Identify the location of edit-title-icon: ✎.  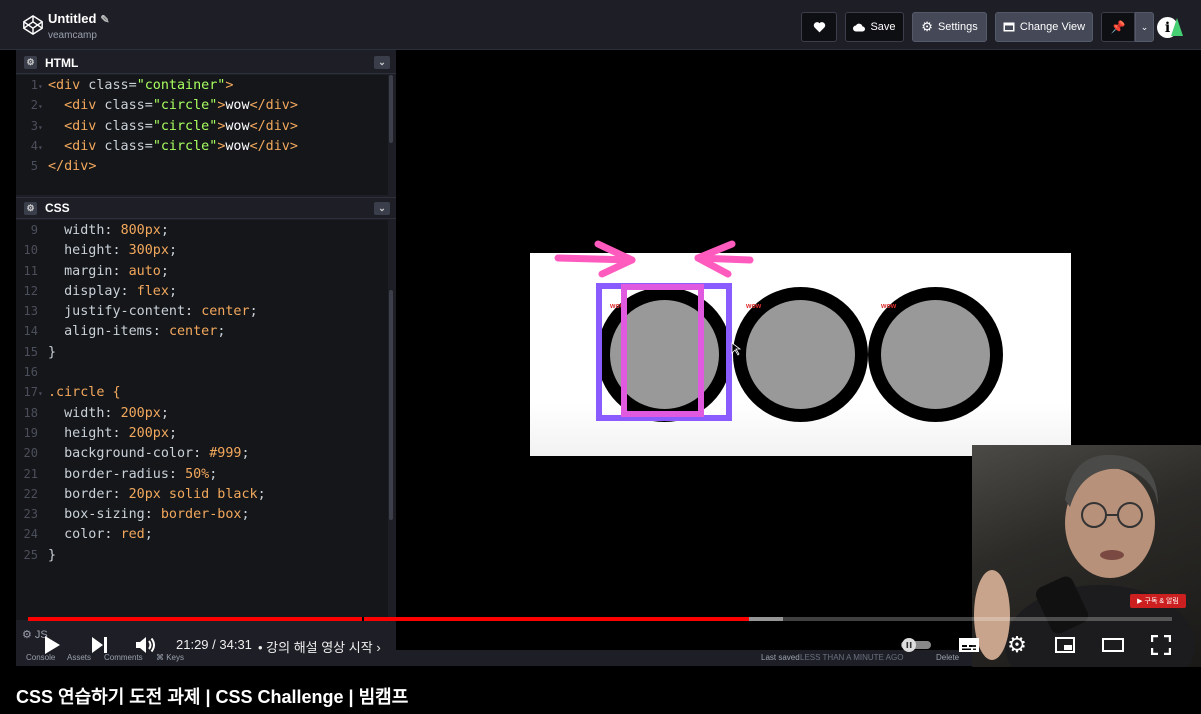
(104, 20).